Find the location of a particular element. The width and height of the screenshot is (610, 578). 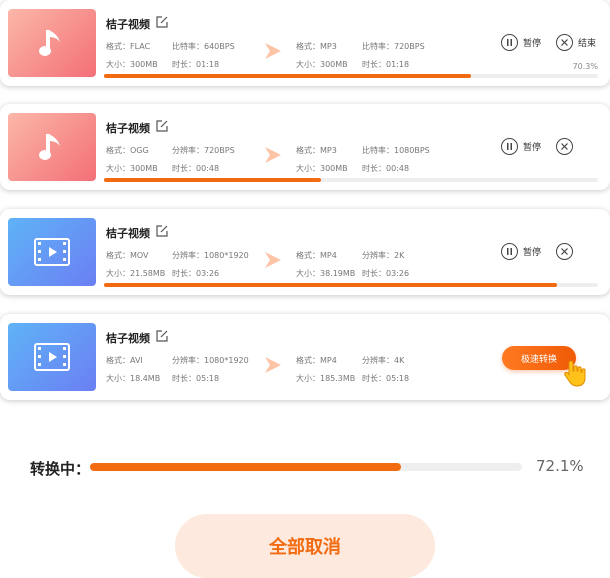

source-format: 格式：AVI is located at coordinates (124, 360).